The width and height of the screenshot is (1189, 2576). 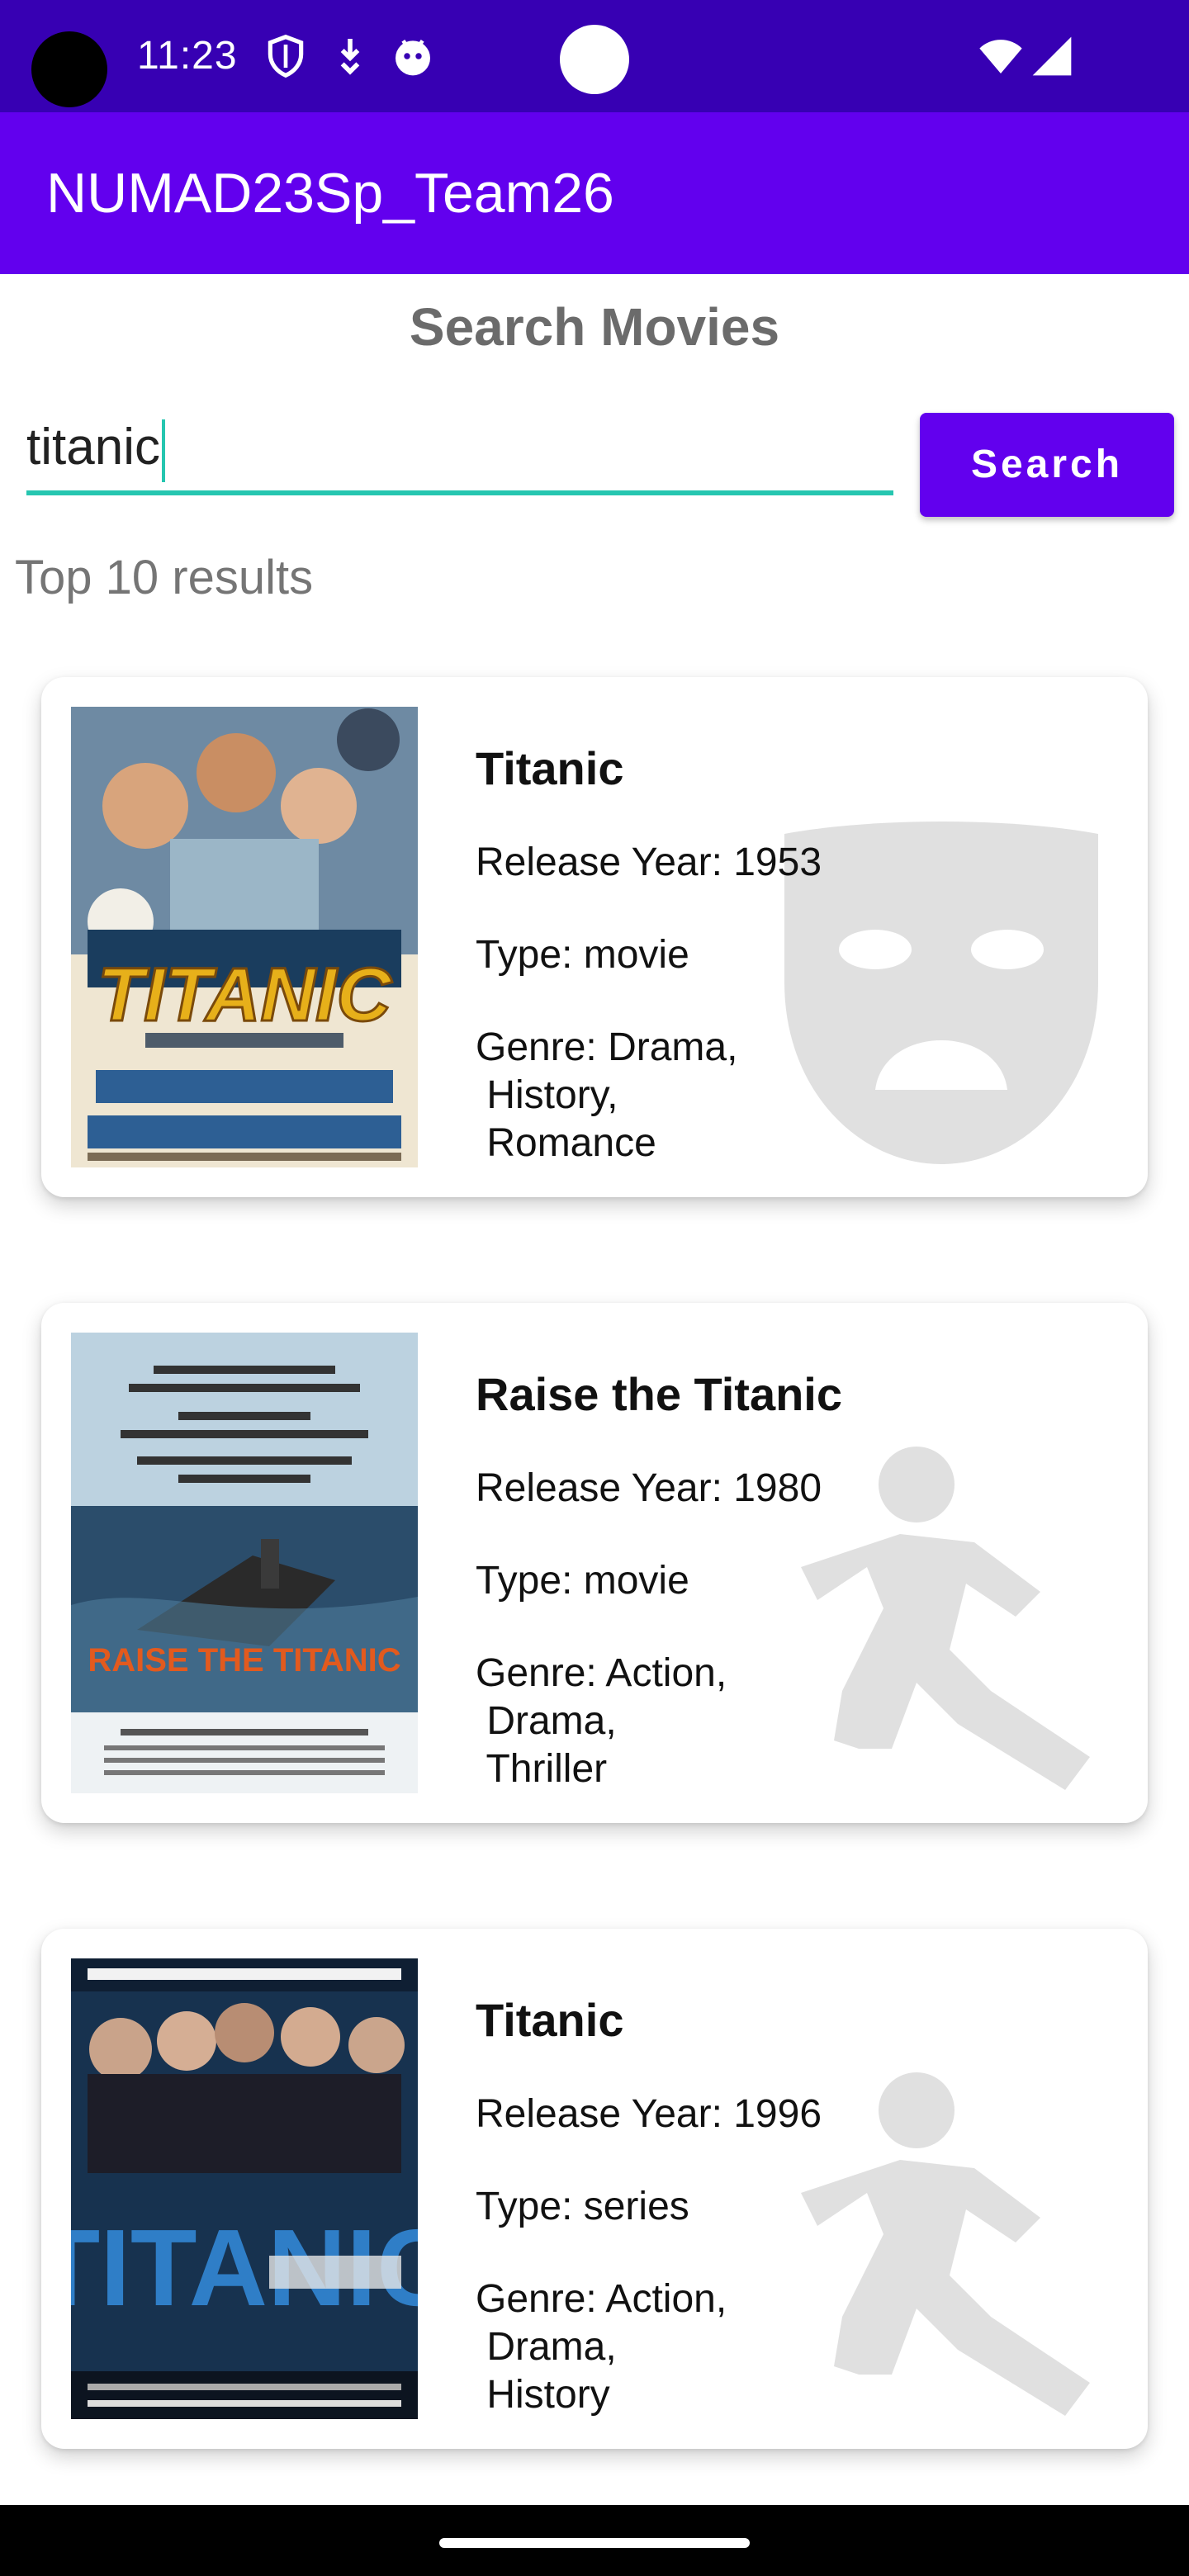 I want to click on svg-text: RAISE THE TITANIC, so click(x=244, y=1660).